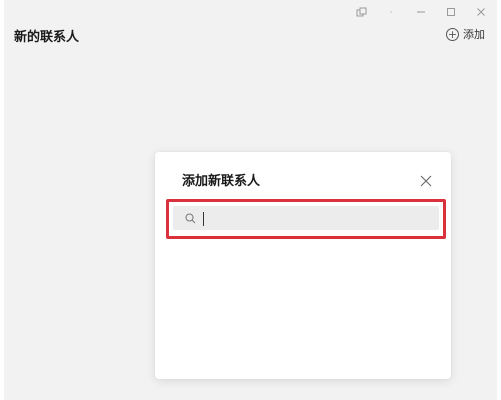 The image size is (501, 400). Describe the element at coordinates (320, 218) in the screenshot. I see `search-input` at that location.